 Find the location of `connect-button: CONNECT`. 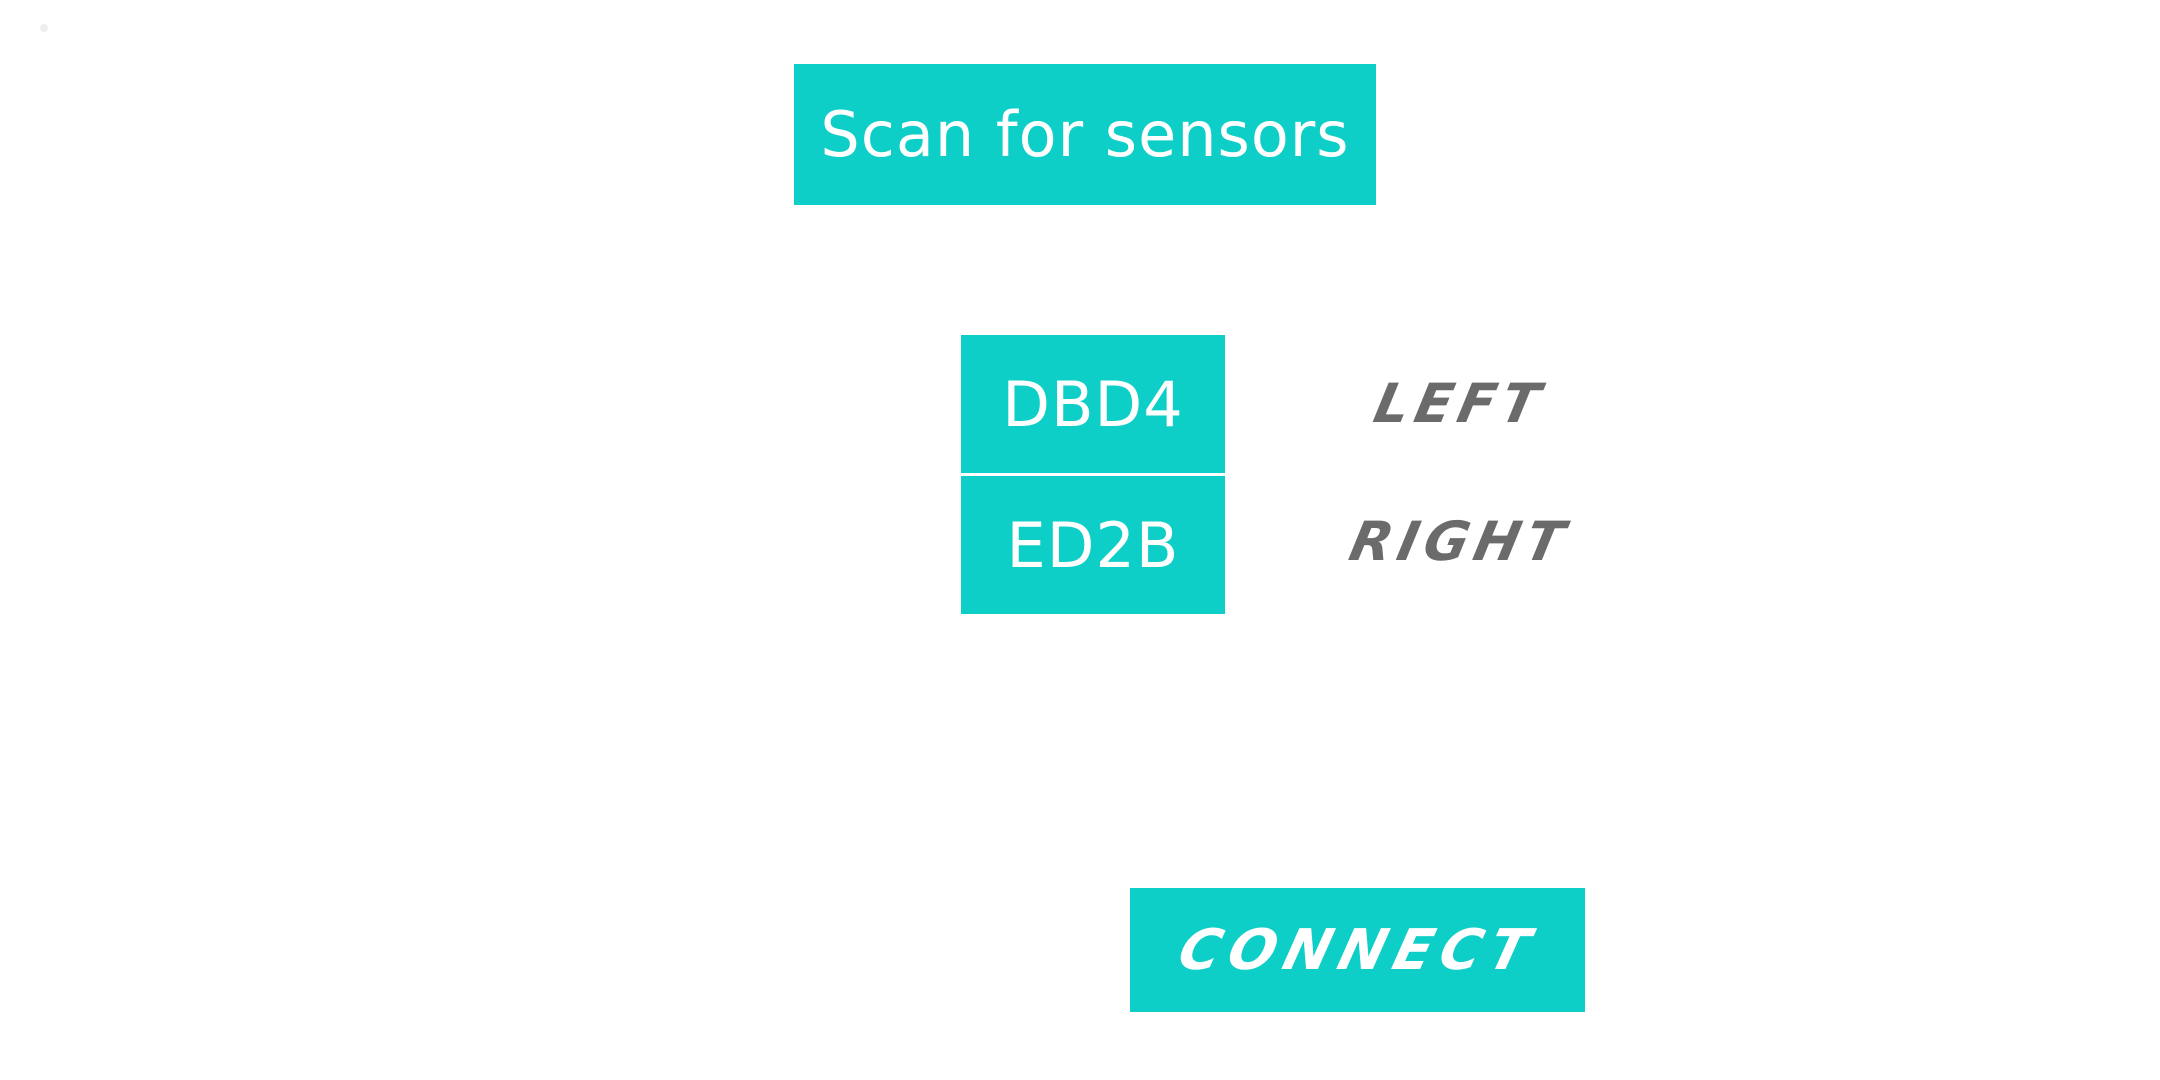

connect-button: CONNECT is located at coordinates (1357, 950).